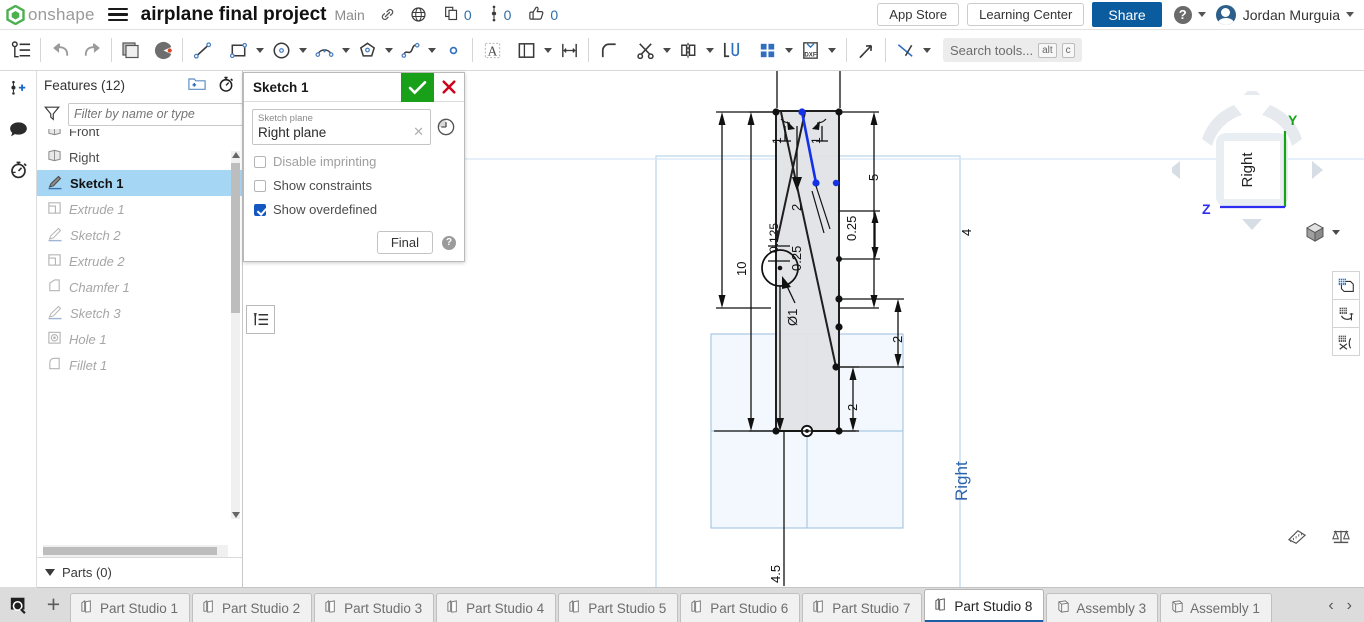 This screenshot has height=622, width=1364. What do you see at coordinates (341, 127) in the screenshot?
I see `sketch-plane-field: Sketch plane Right plane ✕` at bounding box center [341, 127].